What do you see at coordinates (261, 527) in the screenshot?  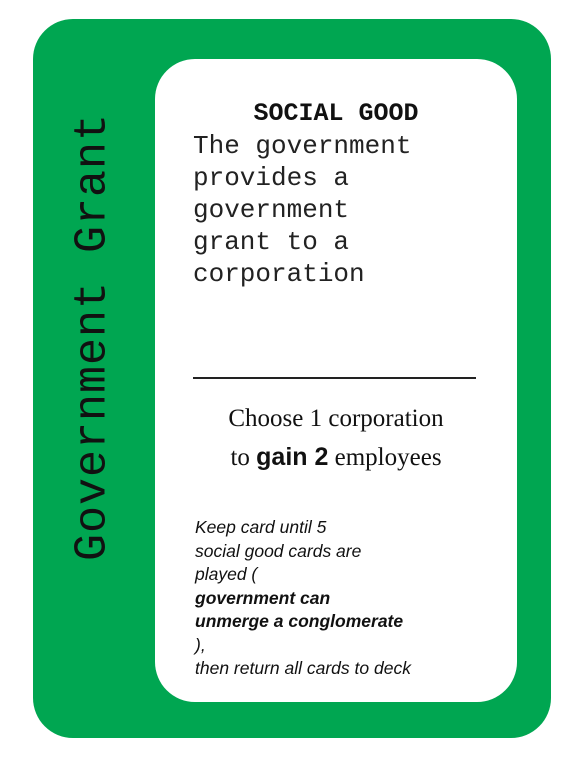 I see `note-line-1: Keep card until 5` at bounding box center [261, 527].